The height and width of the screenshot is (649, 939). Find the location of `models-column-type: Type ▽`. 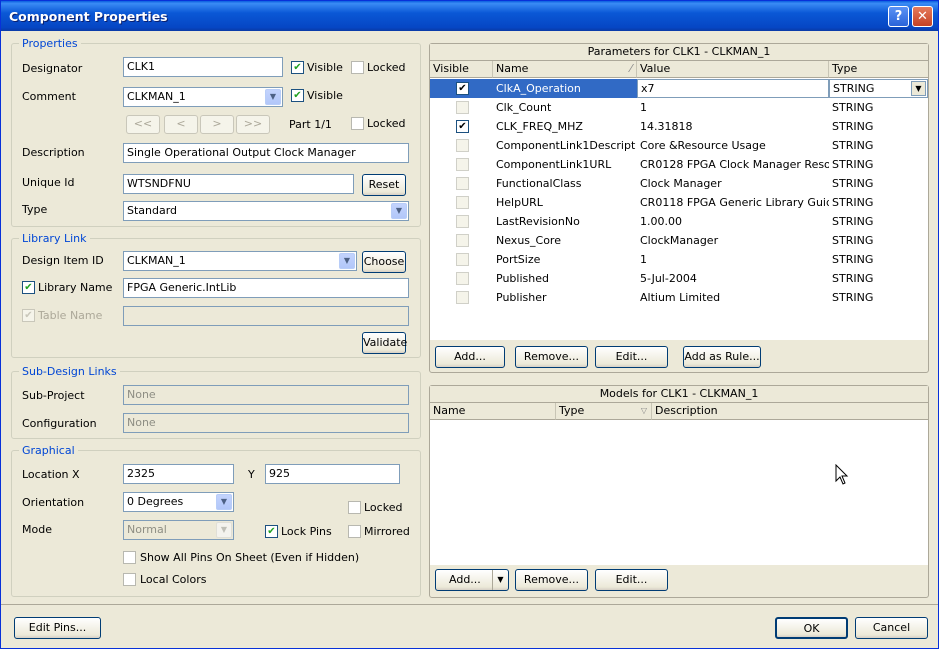

models-column-type: Type ▽ is located at coordinates (604, 411).